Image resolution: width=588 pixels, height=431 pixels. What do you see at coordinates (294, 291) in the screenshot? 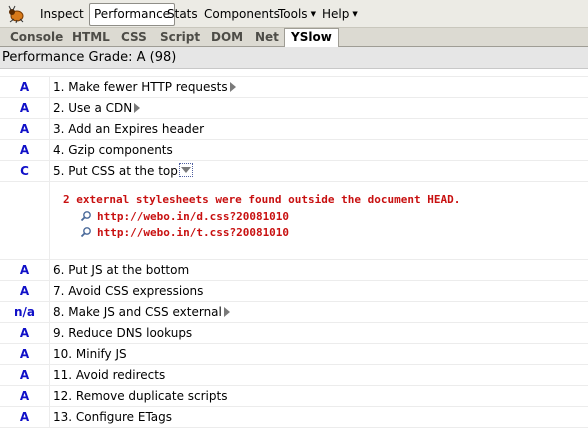
I see `rule-row: A 7. Avoid CSS expressions` at bounding box center [294, 291].